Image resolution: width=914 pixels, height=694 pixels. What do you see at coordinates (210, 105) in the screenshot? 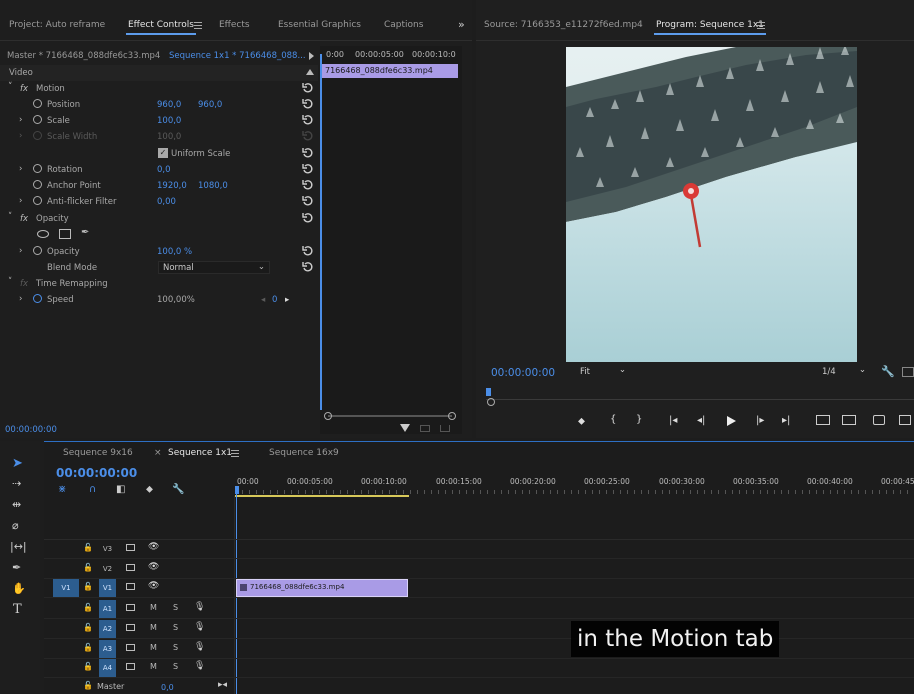
I see `position-y-value: 960,0` at bounding box center [210, 105].